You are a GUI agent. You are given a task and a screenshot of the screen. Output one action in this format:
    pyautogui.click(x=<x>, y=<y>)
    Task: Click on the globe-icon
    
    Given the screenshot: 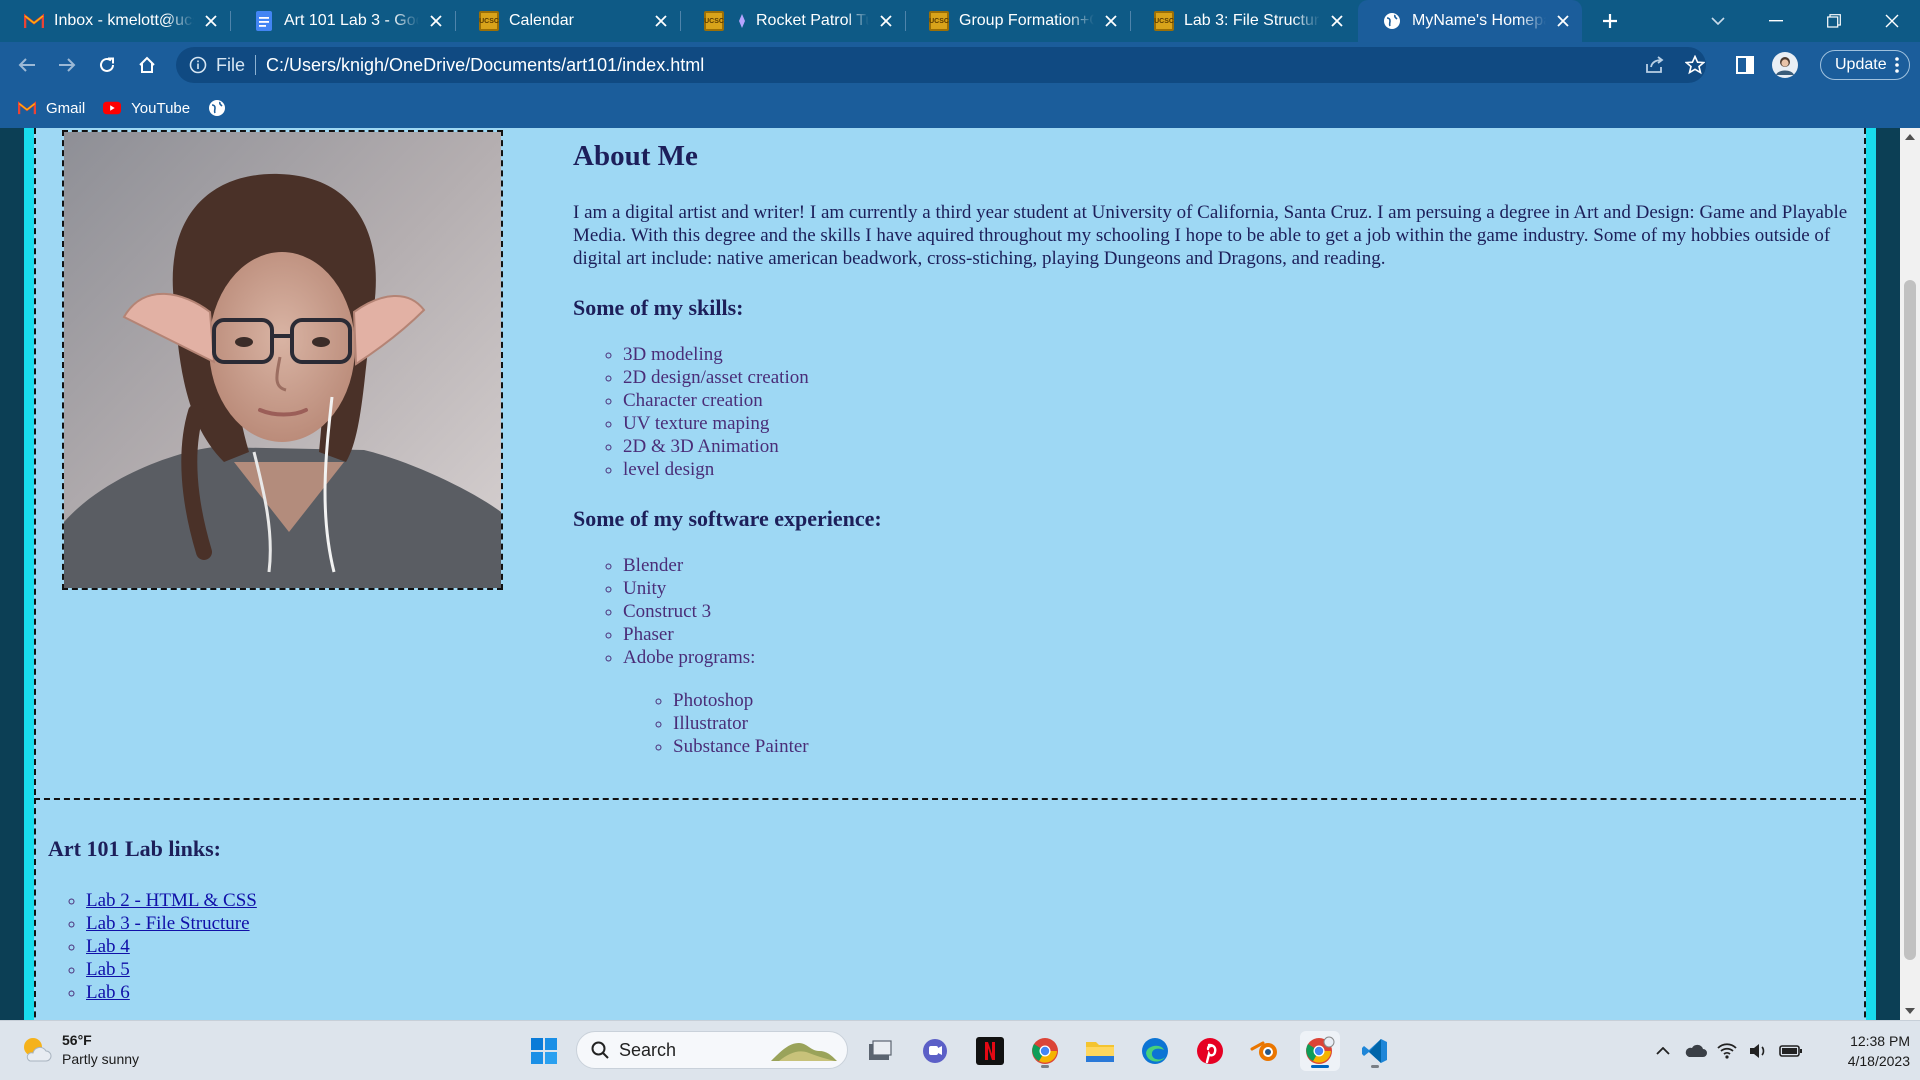 What is the action you would take?
    pyautogui.click(x=1392, y=21)
    